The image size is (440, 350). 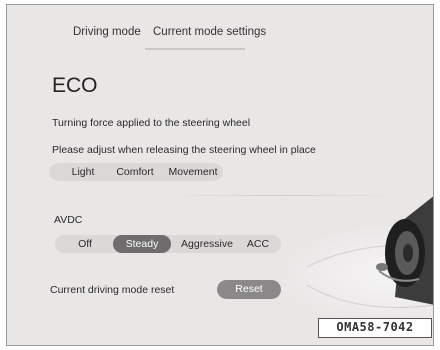 I want to click on avdc-label: AVDC, so click(x=68, y=220).